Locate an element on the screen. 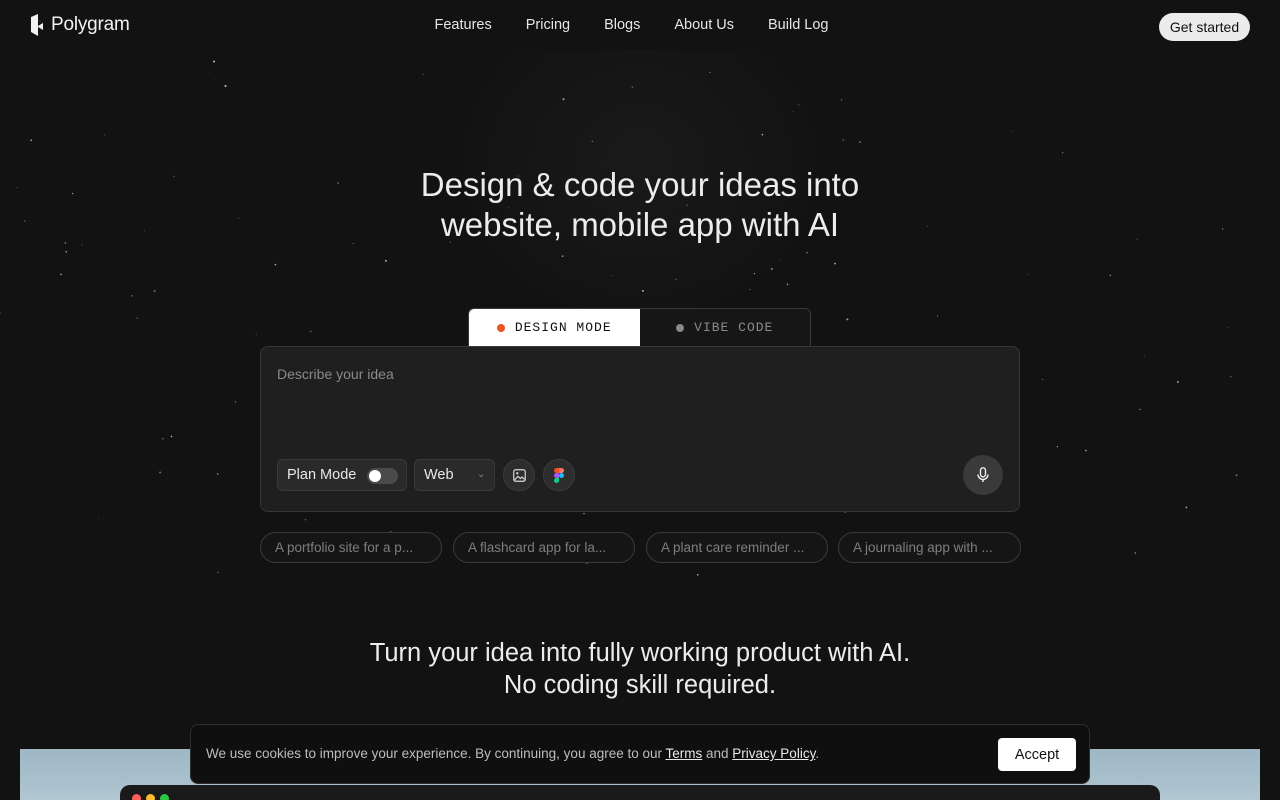 This screenshot has width=1280, height=800. figma-import-button is located at coordinates (559, 475).